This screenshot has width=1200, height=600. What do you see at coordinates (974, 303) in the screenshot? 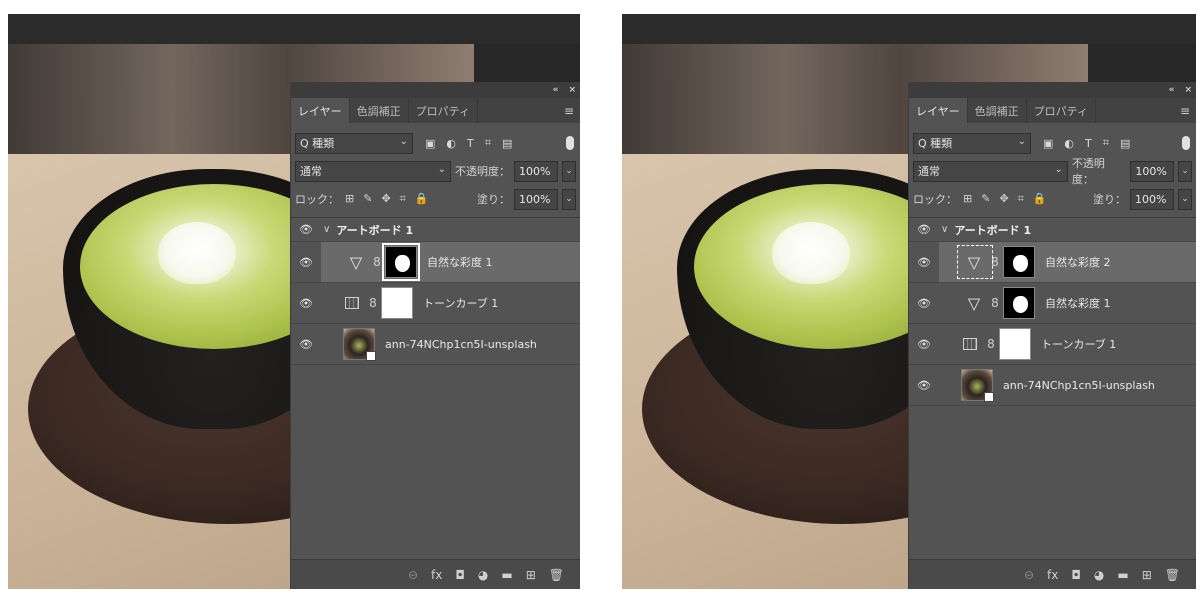
I see `vibrance-icon: ▽` at bounding box center [974, 303].